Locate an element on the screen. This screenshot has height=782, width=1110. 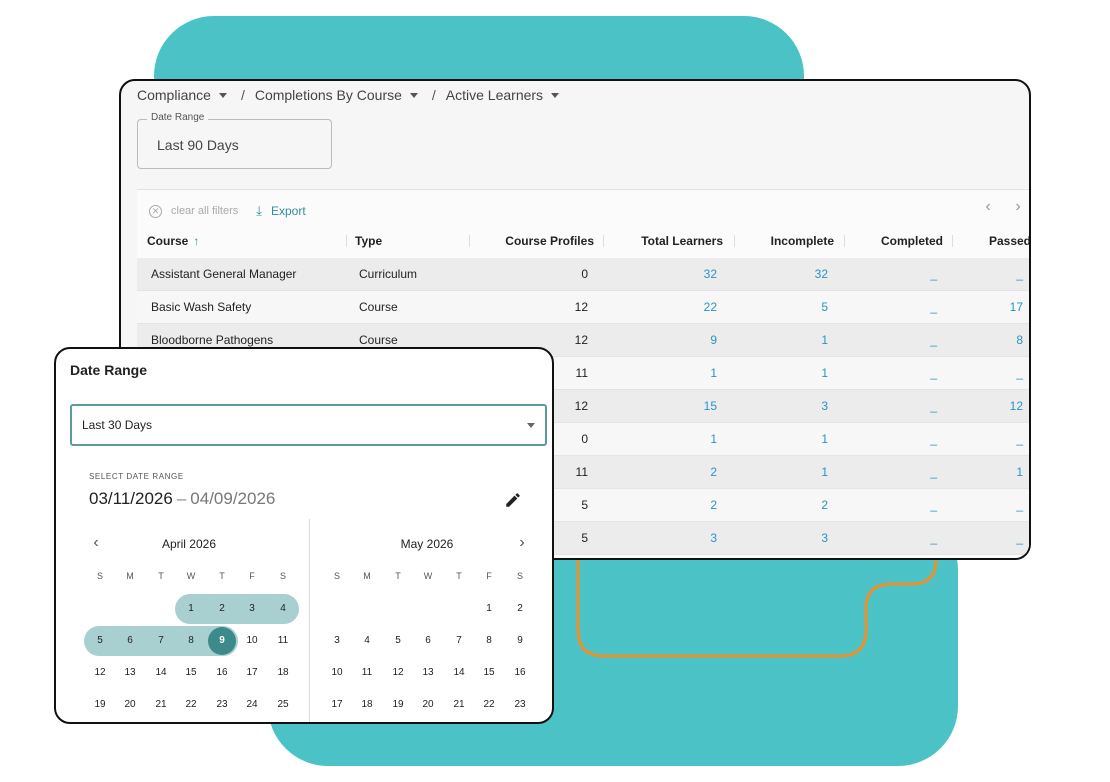
calendar-day: 25 is located at coordinates (283, 705).